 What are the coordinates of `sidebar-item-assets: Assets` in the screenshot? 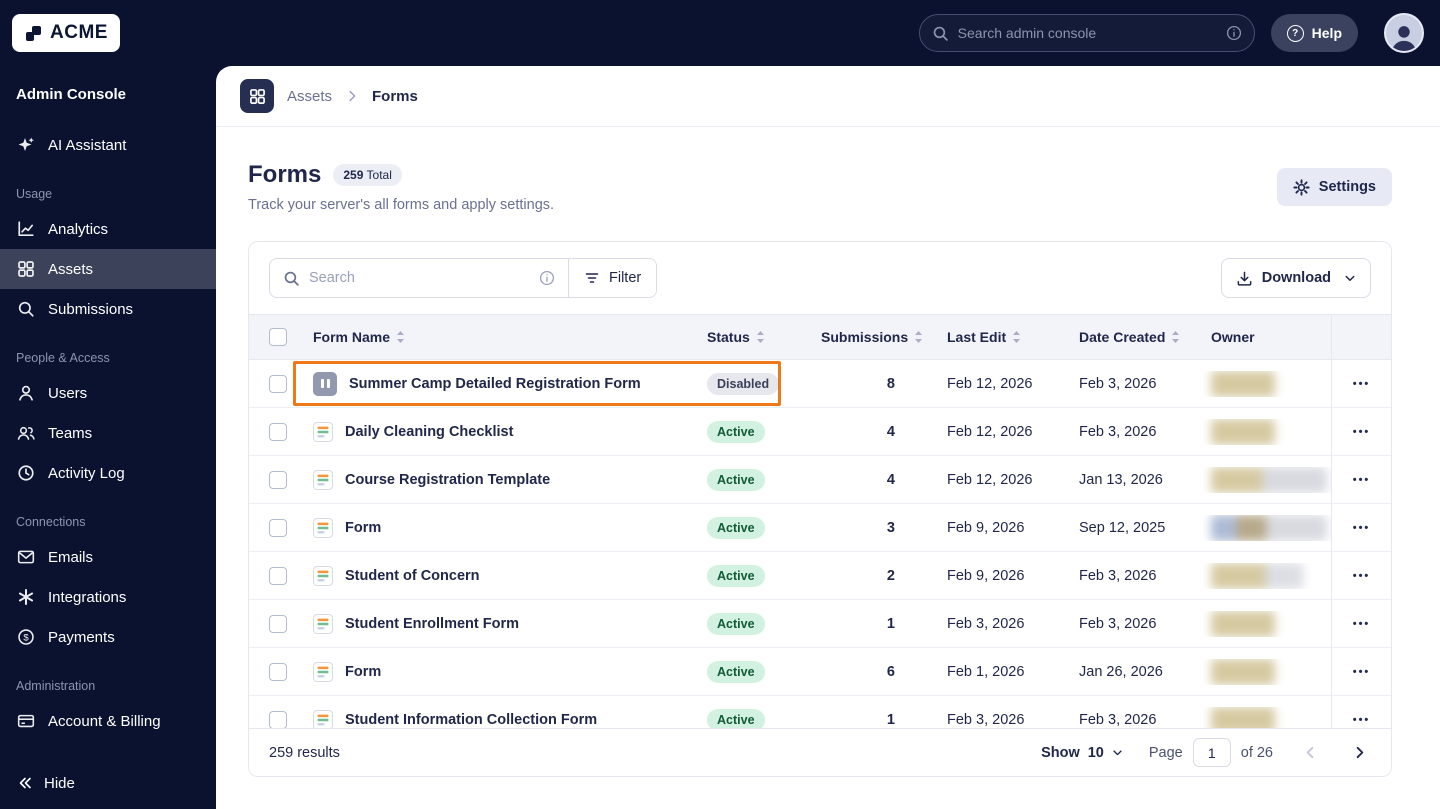 It's located at (108, 269).